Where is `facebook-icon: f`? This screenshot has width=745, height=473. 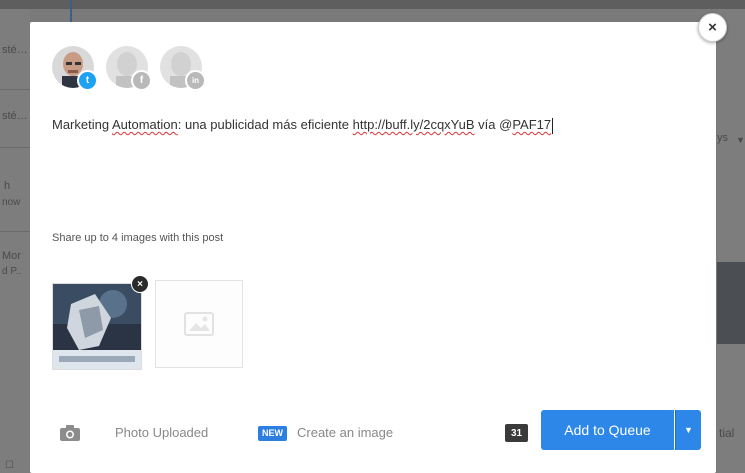 facebook-icon: f is located at coordinates (141, 80).